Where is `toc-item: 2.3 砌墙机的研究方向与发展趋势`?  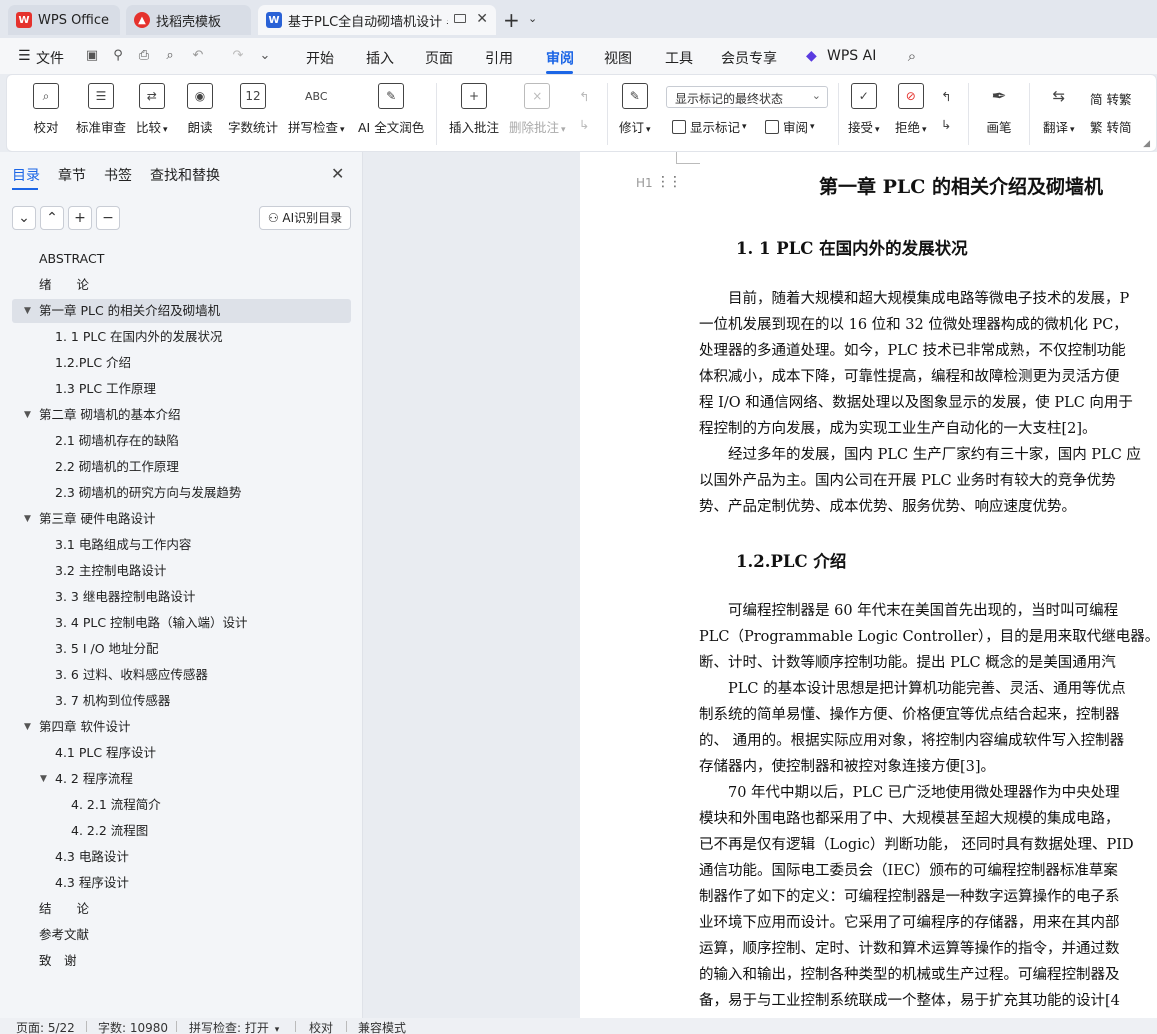 toc-item: 2.3 砌墙机的研究方向与发展趋势 is located at coordinates (148, 493).